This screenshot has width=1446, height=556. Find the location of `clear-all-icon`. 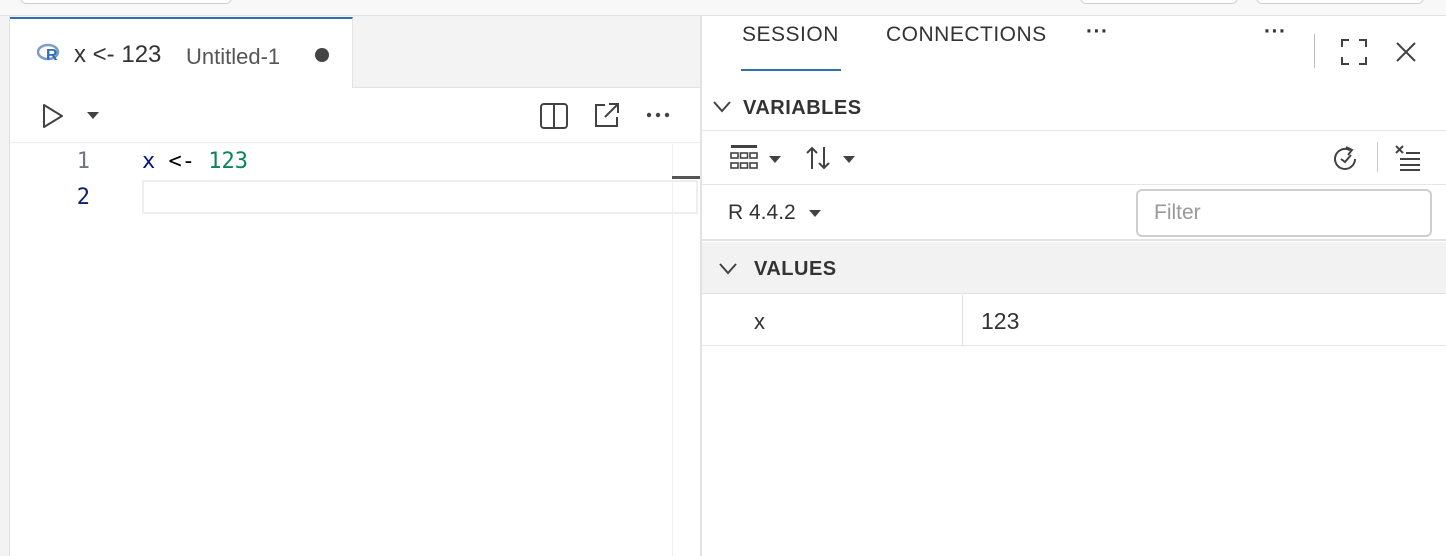

clear-all-icon is located at coordinates (1408, 158).